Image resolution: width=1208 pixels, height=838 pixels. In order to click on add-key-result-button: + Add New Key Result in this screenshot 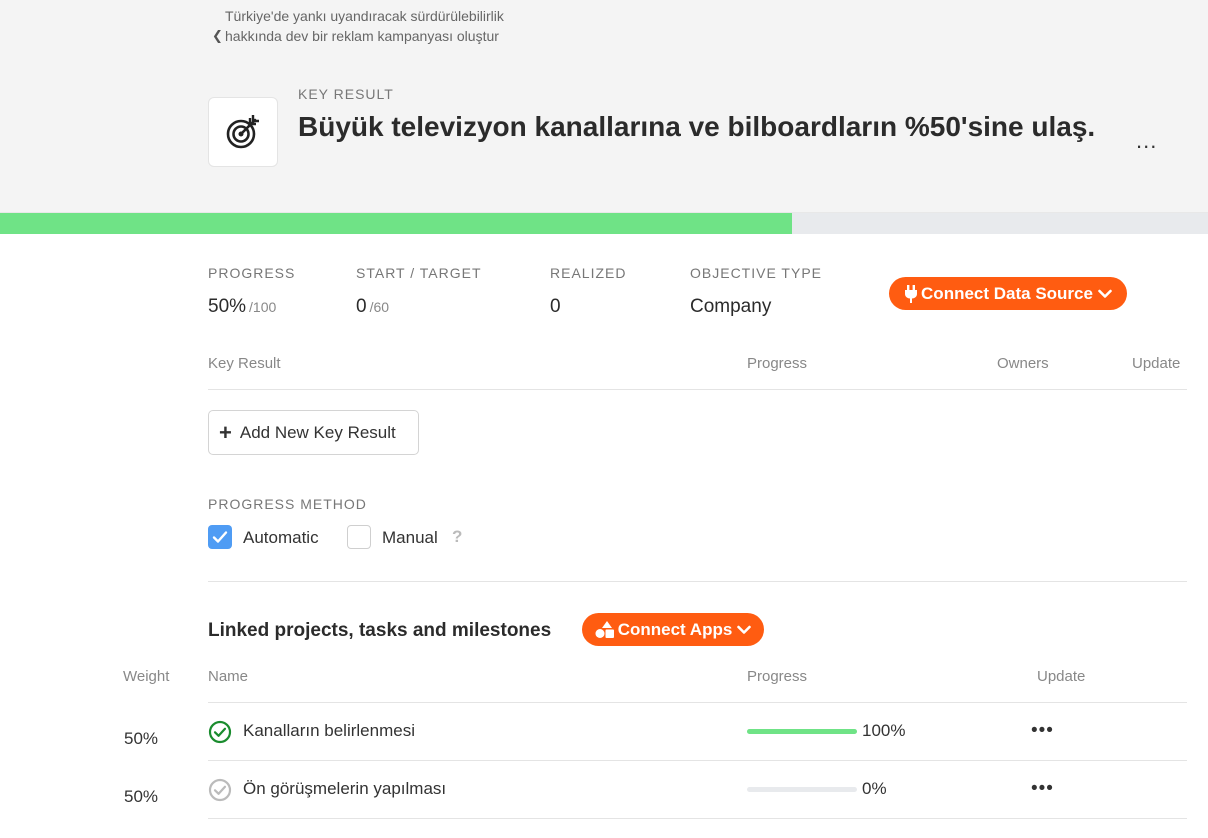, I will do `click(313, 432)`.